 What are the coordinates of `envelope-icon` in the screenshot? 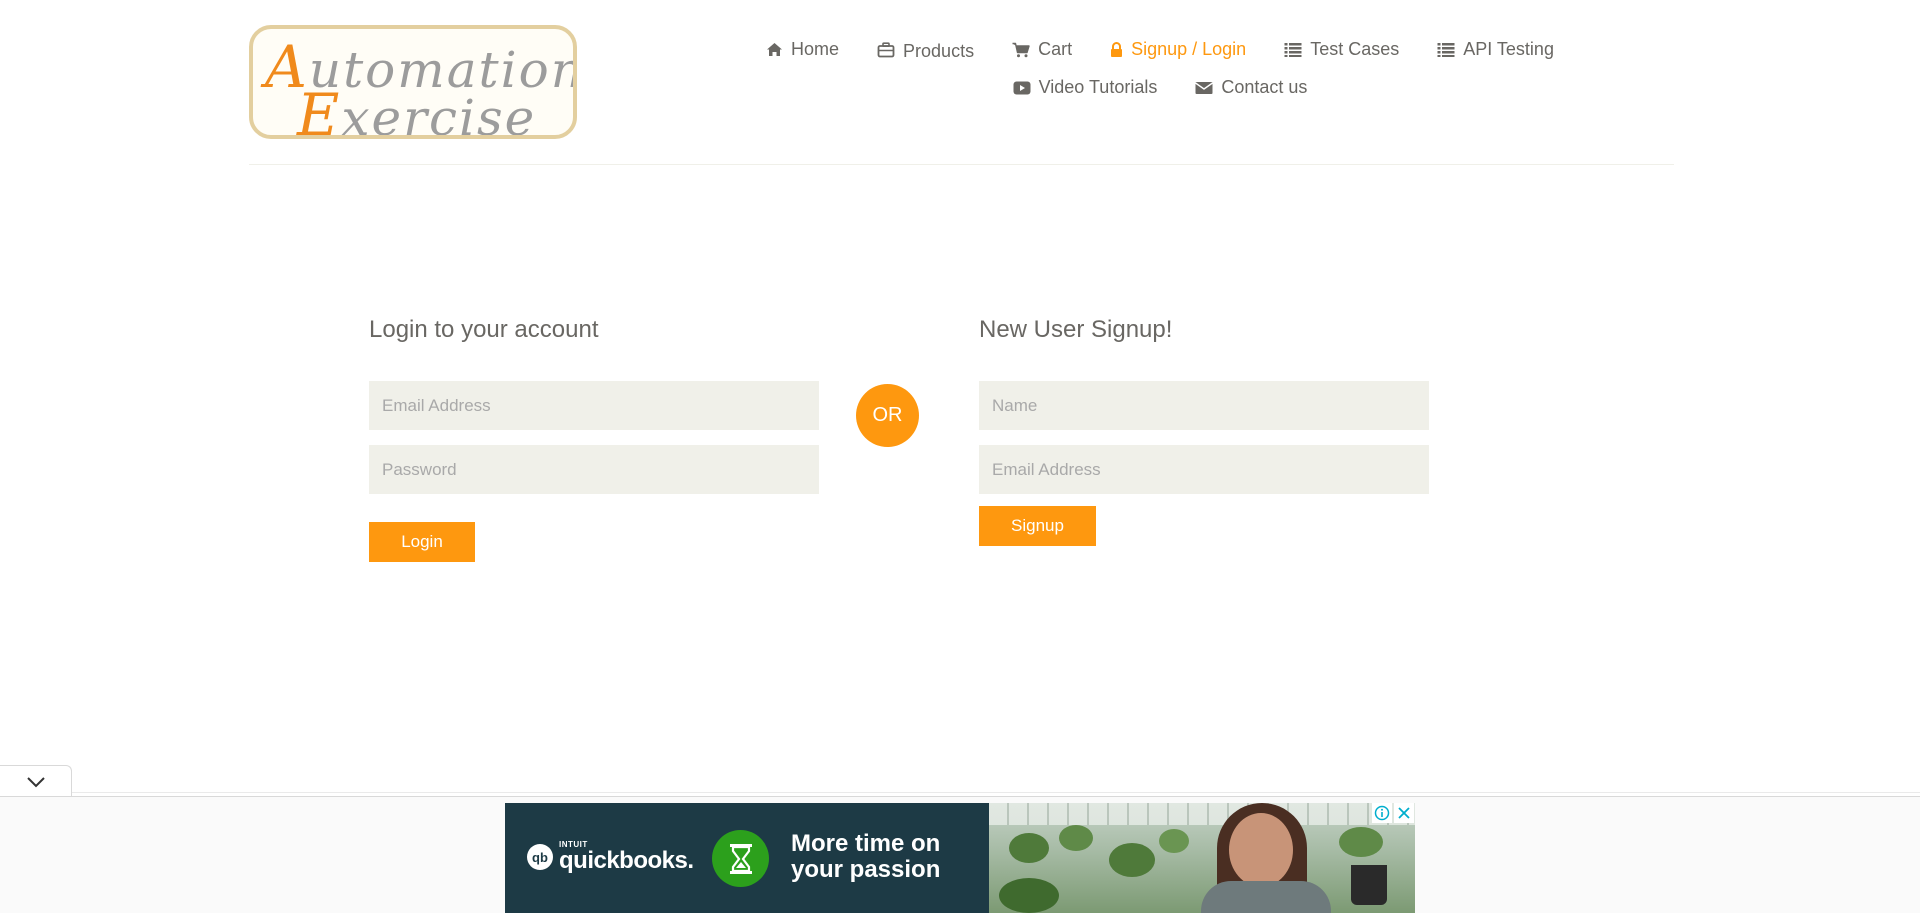 It's located at (1204, 87).